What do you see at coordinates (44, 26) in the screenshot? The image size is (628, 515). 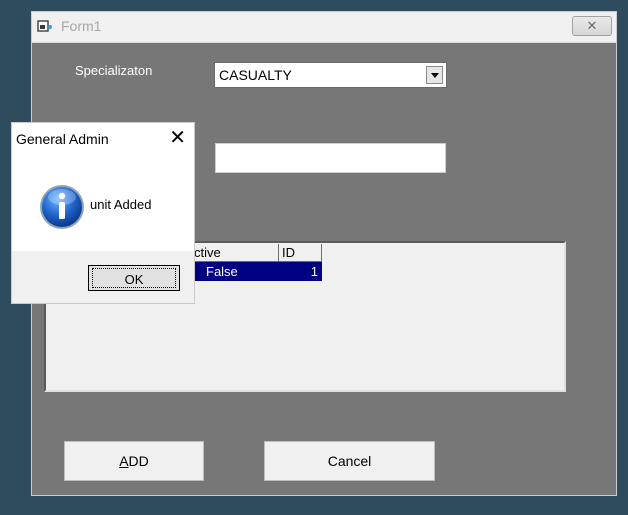 I see `app-icon` at bounding box center [44, 26].